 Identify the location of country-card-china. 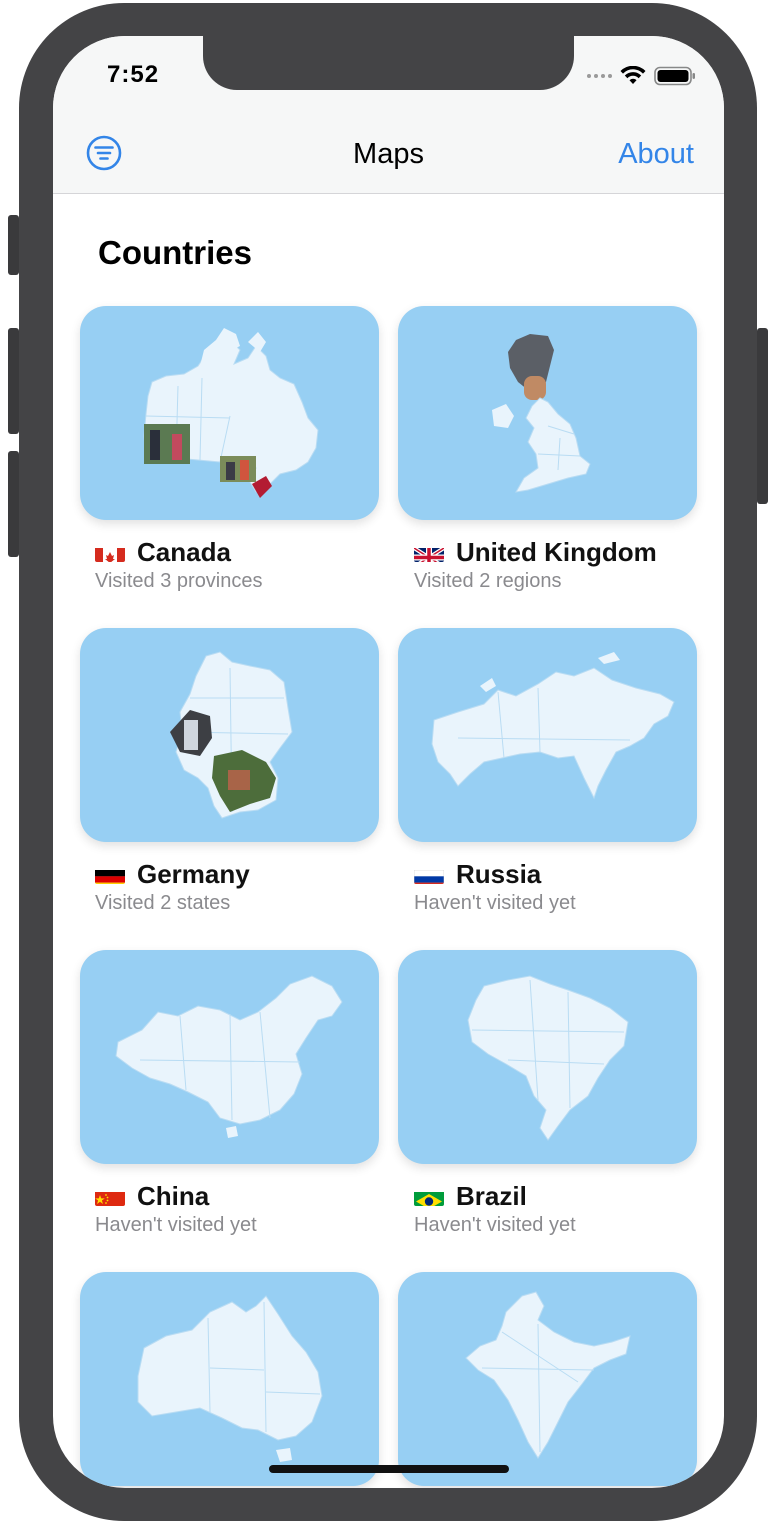
(229, 1057).